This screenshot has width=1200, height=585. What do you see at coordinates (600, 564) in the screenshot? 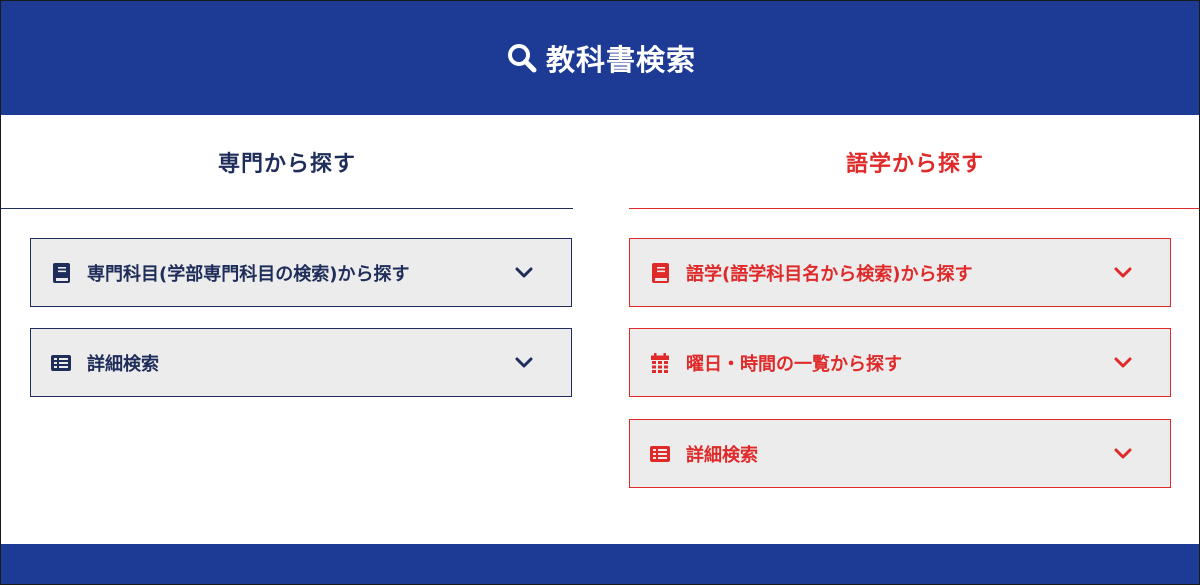
I see `page-footer` at bounding box center [600, 564].